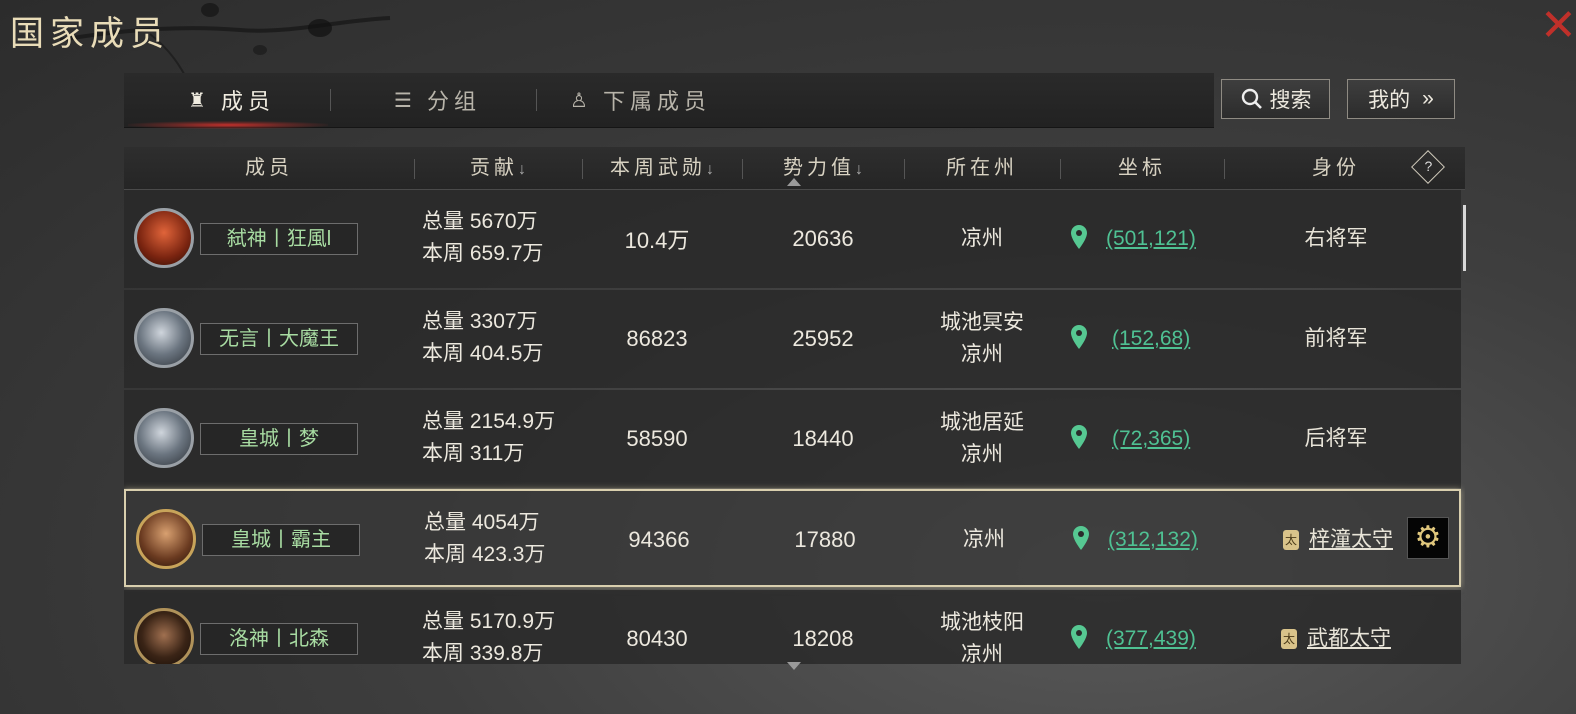 The image size is (1576, 714). What do you see at coordinates (657, 338) in the screenshot?
I see `weekly-merit: 86823` at bounding box center [657, 338].